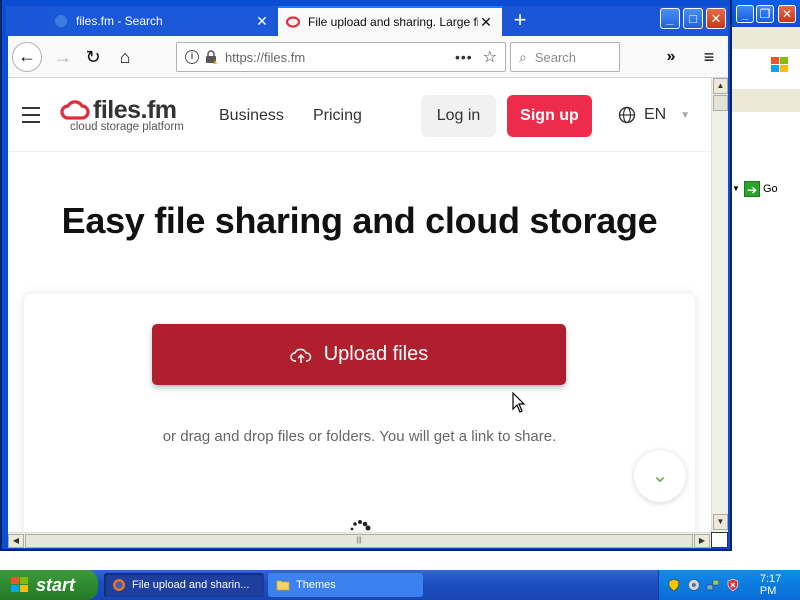 The width and height of the screenshot is (800, 600). Describe the element at coordinates (745, 14) in the screenshot. I see `background-minimize-button: _` at that location.